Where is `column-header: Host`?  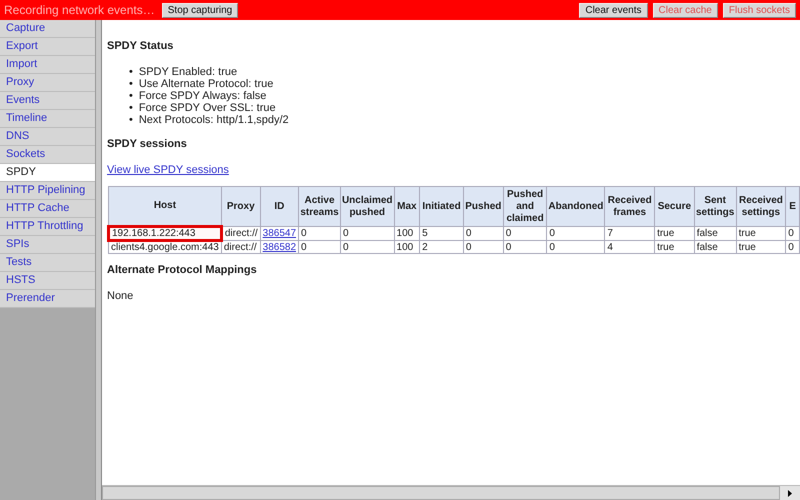 column-header: Host is located at coordinates (165, 206).